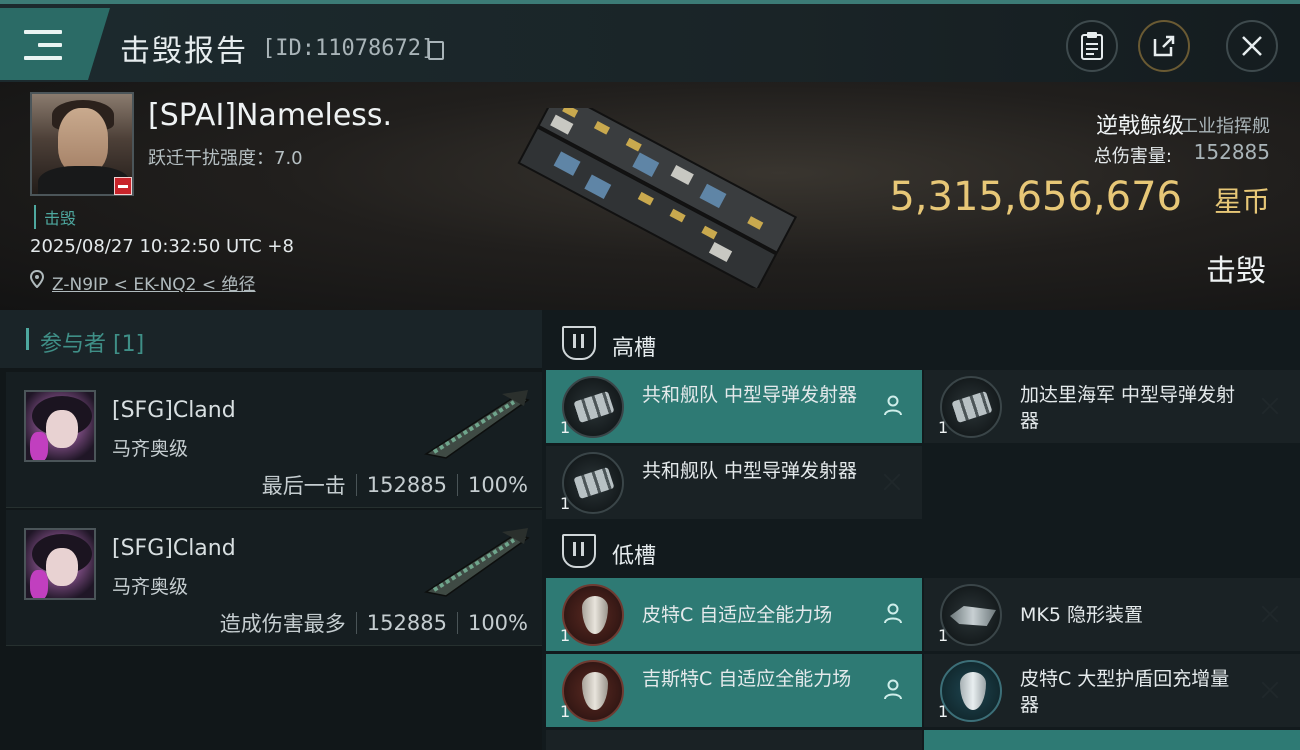  I want to click on module-item: 1 MK5 隐形装置, so click(1112, 614).